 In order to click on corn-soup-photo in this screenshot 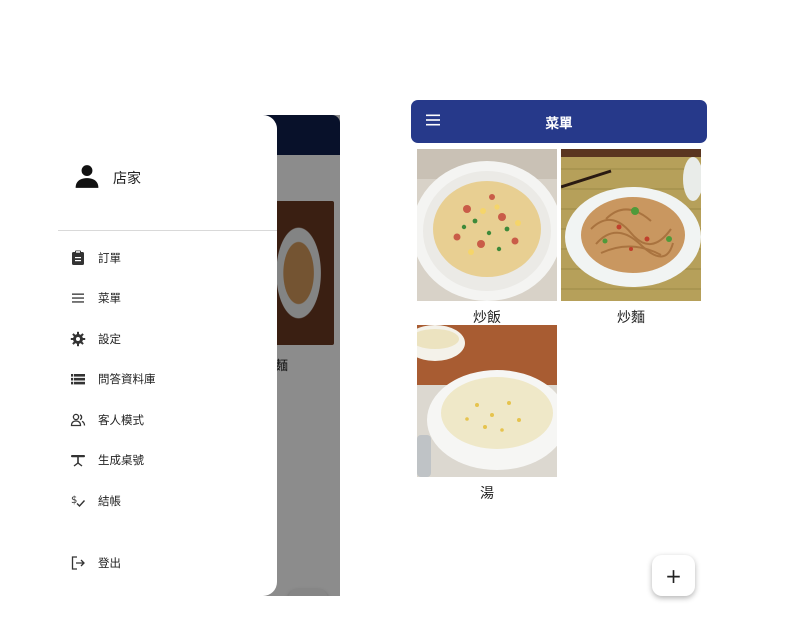, I will do `click(487, 401)`.